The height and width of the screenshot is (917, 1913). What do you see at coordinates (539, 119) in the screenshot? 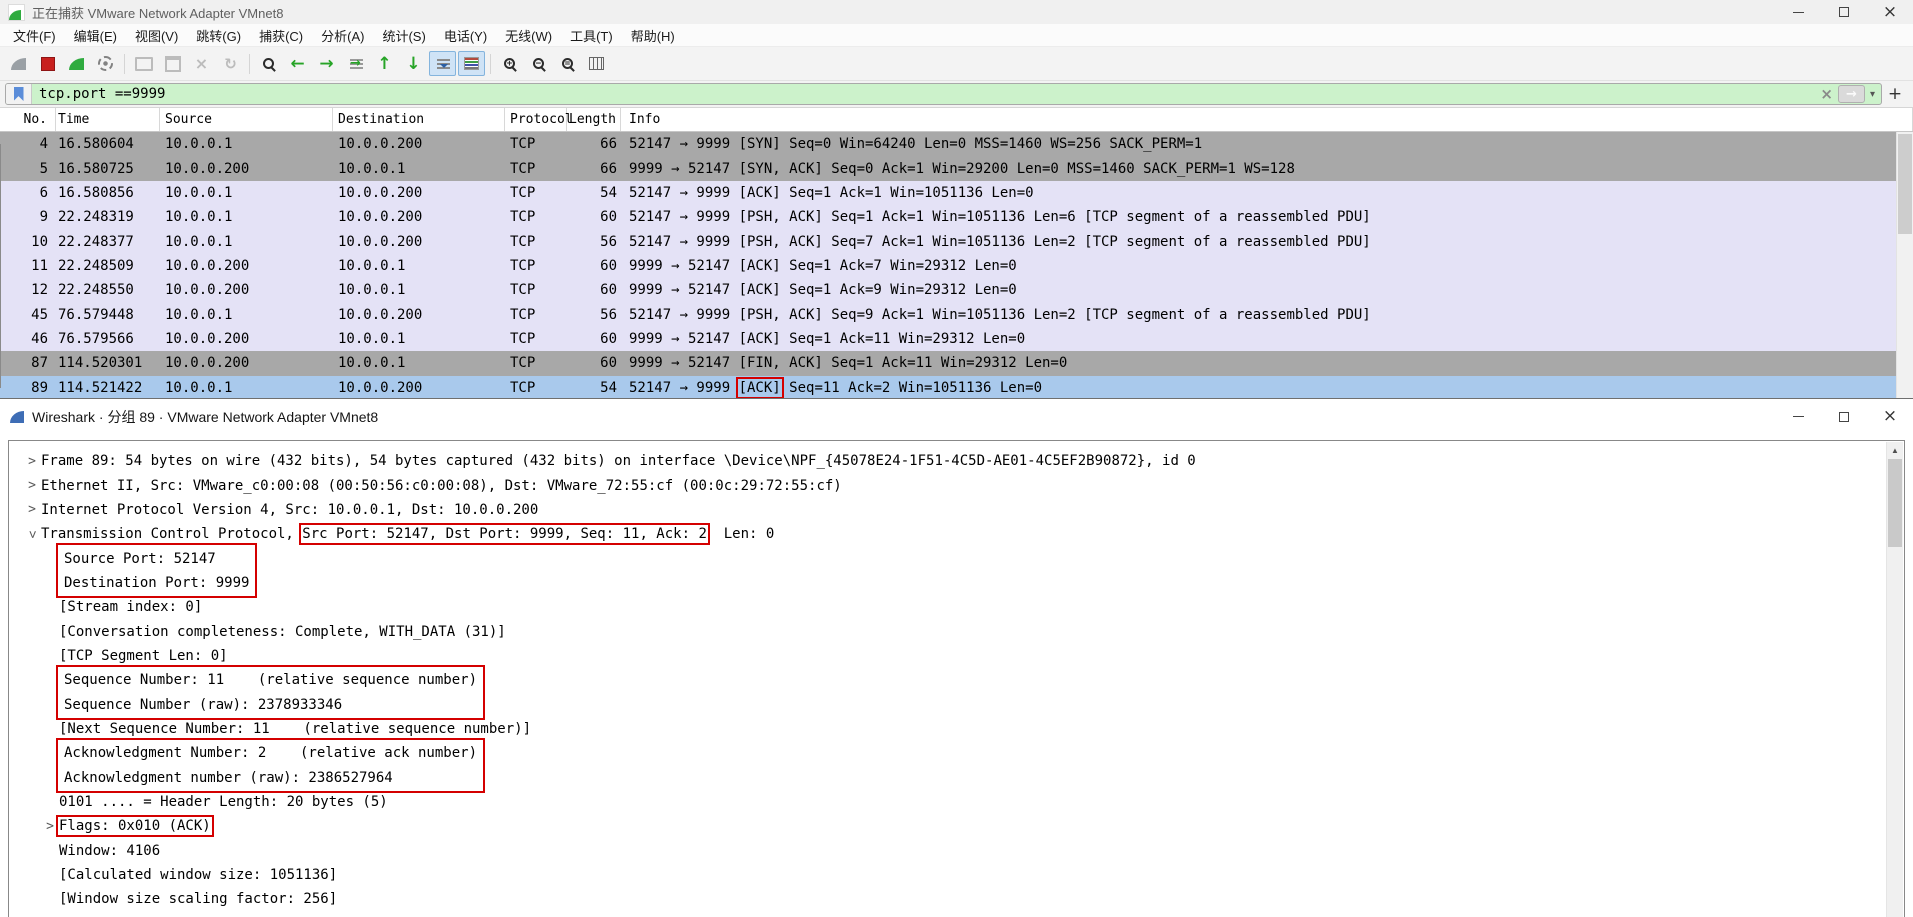
I see `column-header-protocol: Protocol` at bounding box center [539, 119].